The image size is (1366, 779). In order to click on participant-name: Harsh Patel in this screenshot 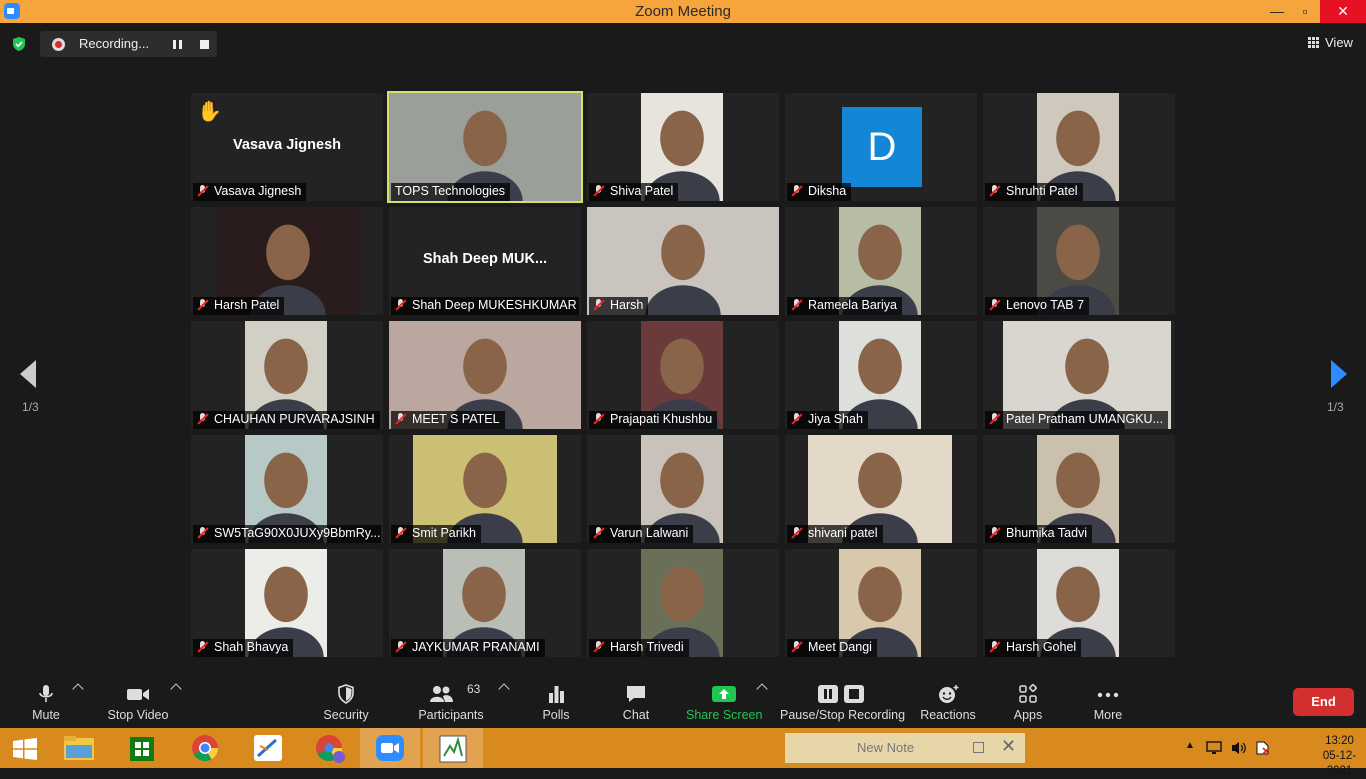, I will do `click(247, 305)`.